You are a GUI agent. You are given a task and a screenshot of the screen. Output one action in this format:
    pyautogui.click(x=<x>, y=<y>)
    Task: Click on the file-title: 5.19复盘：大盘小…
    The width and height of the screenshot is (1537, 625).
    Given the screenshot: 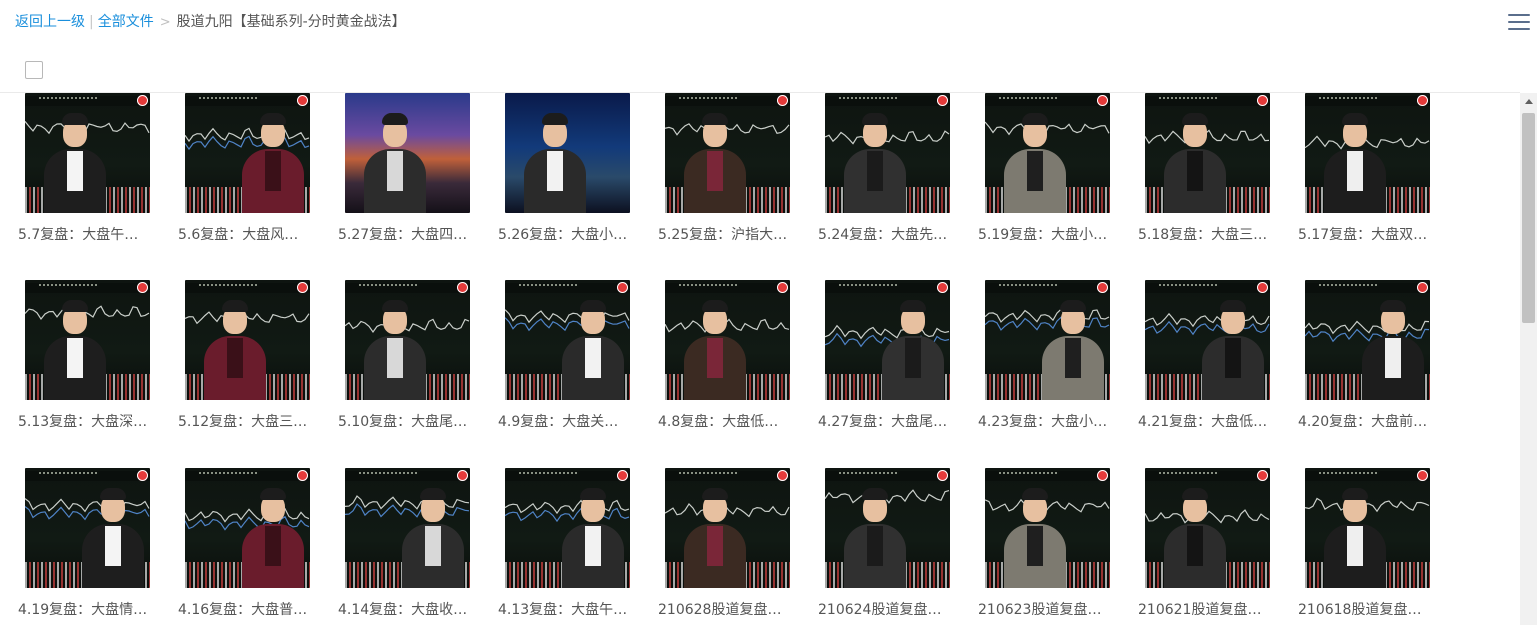 What is the action you would take?
    pyautogui.click(x=1048, y=235)
    